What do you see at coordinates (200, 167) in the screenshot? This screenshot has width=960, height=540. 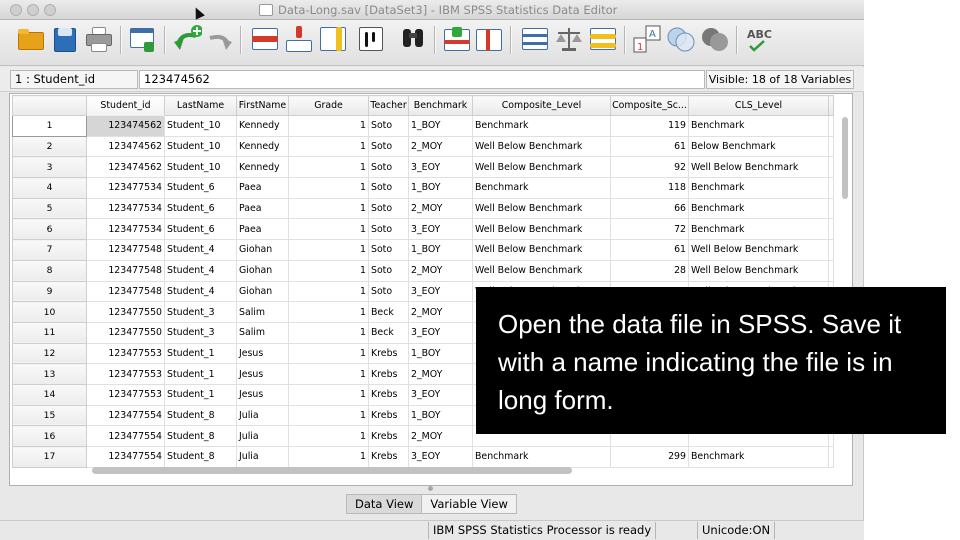 I see `data-cell: Student_10` at bounding box center [200, 167].